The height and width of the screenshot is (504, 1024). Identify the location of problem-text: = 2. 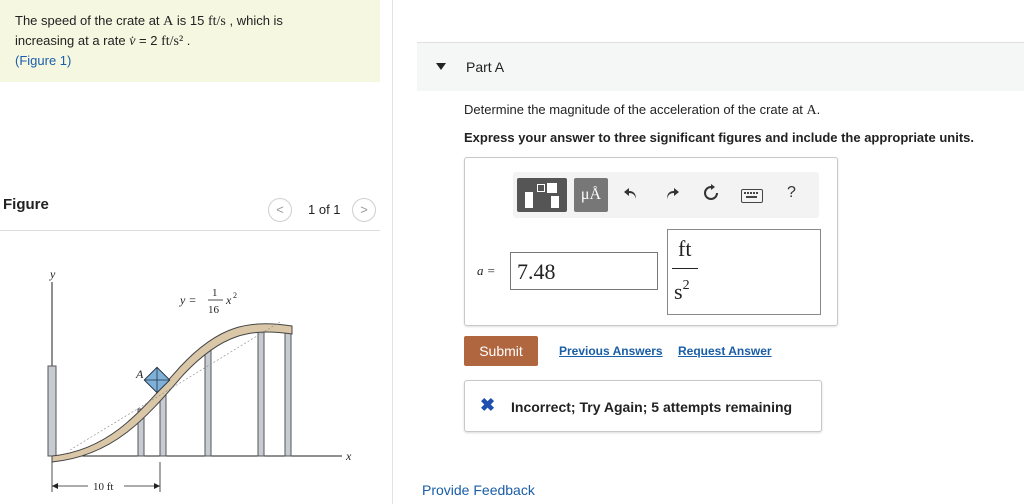
(148, 40).